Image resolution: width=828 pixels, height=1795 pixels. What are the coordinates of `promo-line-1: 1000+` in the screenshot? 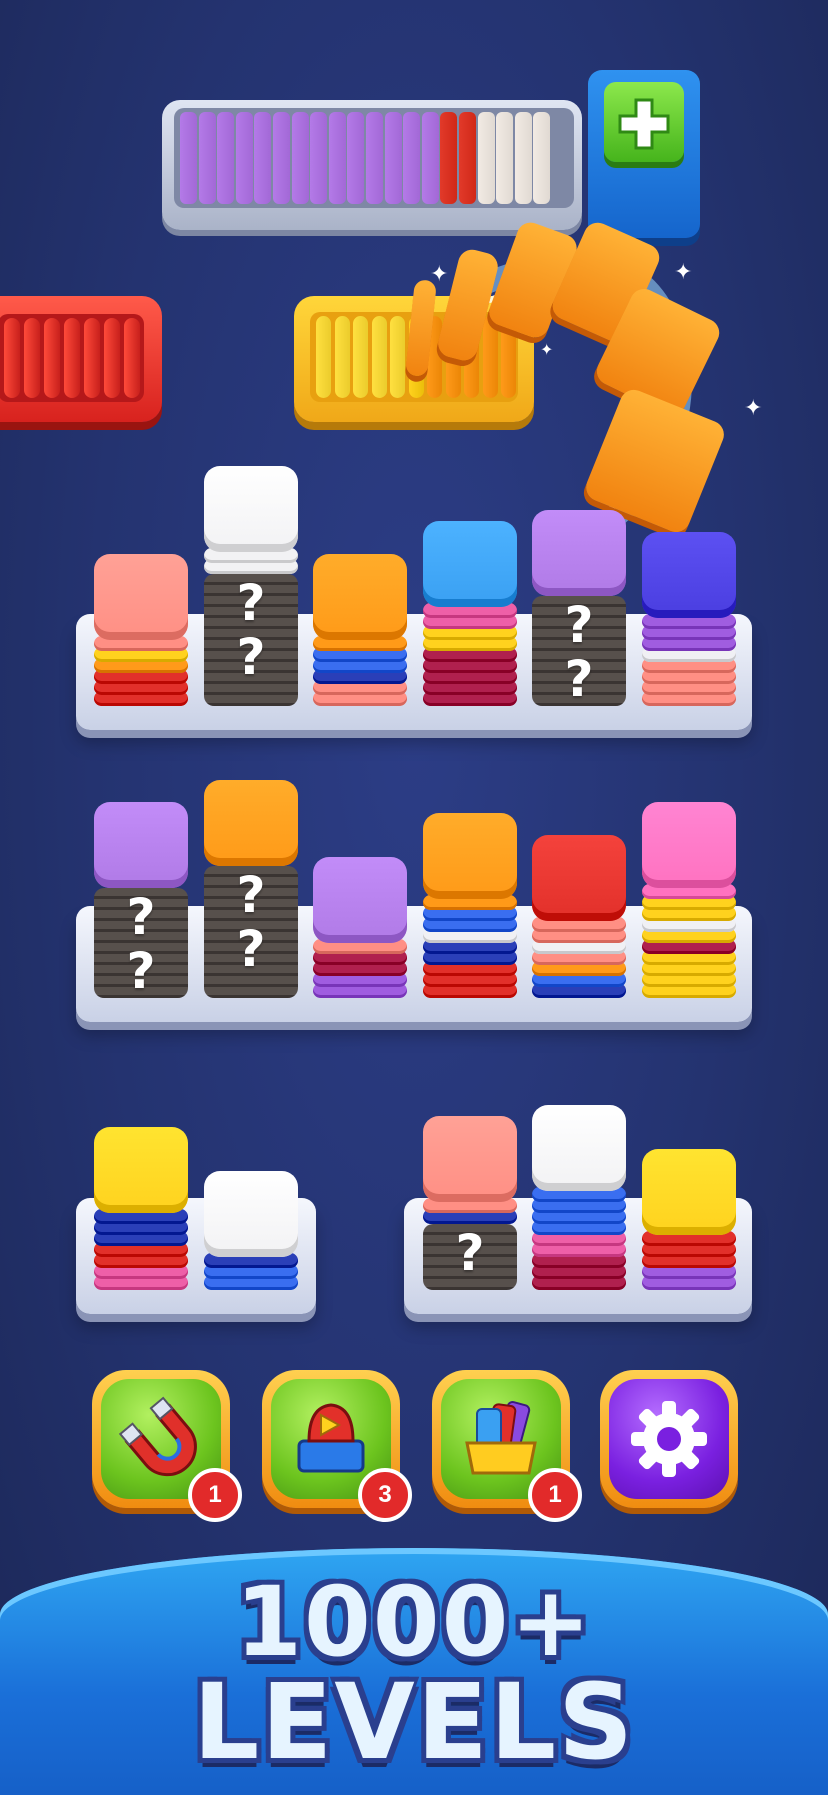 It's located at (414, 1622).